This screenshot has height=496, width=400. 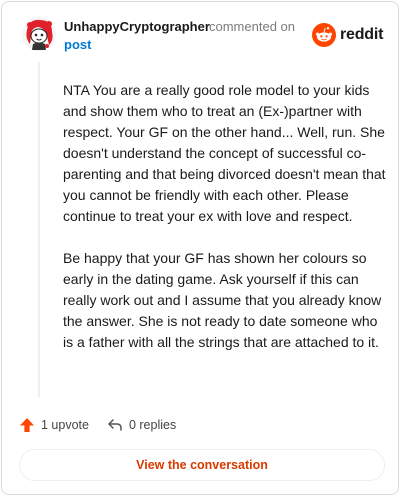 I want to click on reply-count: 0 replies, so click(x=152, y=425).